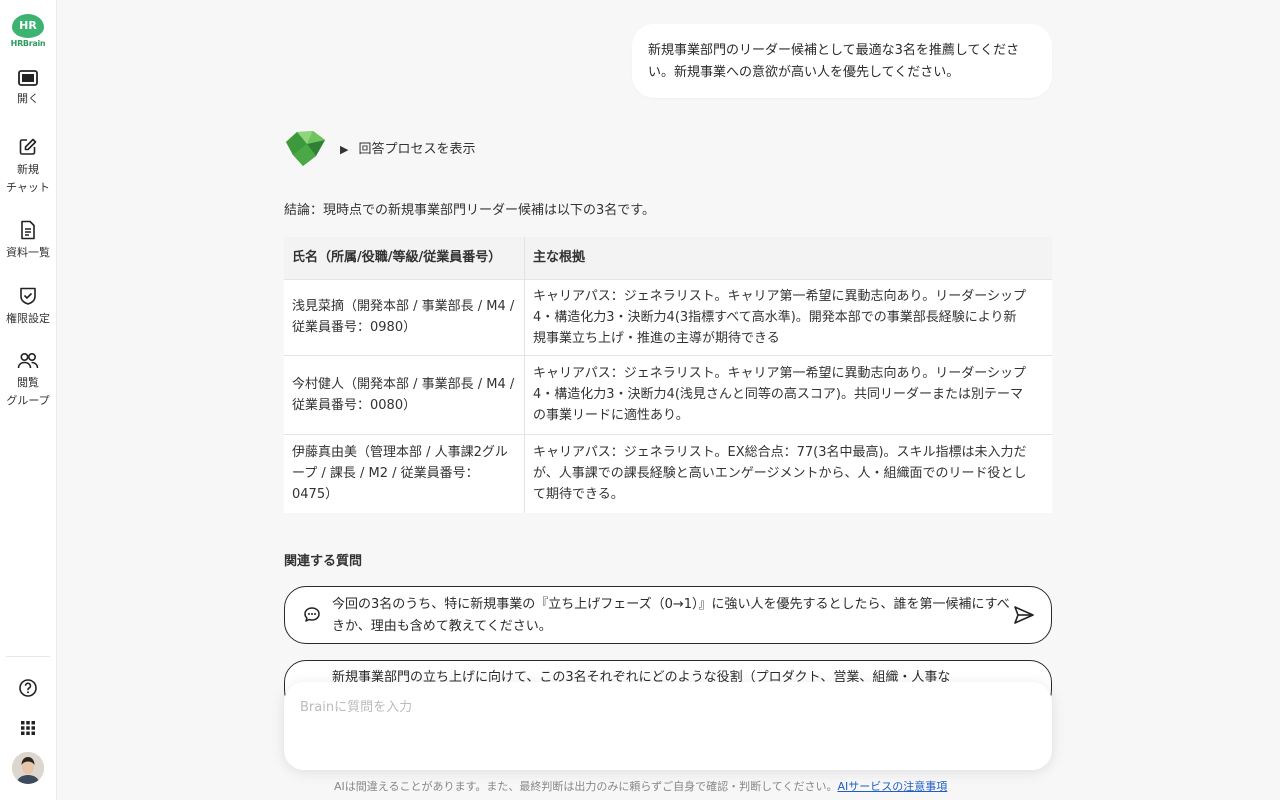  I want to click on sidebar: HR HRBrain 開く 新規 チャット 資料一覧 権限設定 閲覧 グループ, so click(28, 400).